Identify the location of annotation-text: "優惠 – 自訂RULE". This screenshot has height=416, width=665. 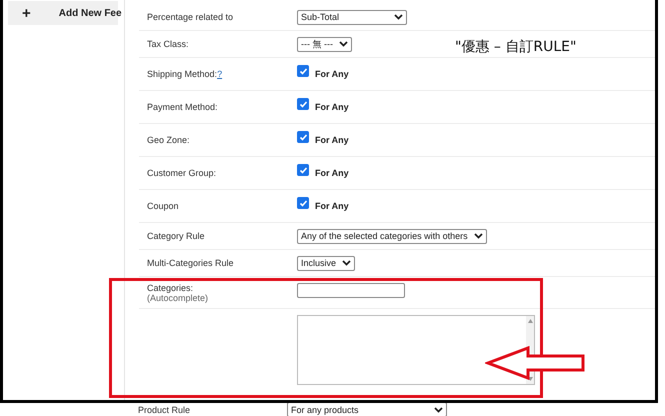
(515, 47).